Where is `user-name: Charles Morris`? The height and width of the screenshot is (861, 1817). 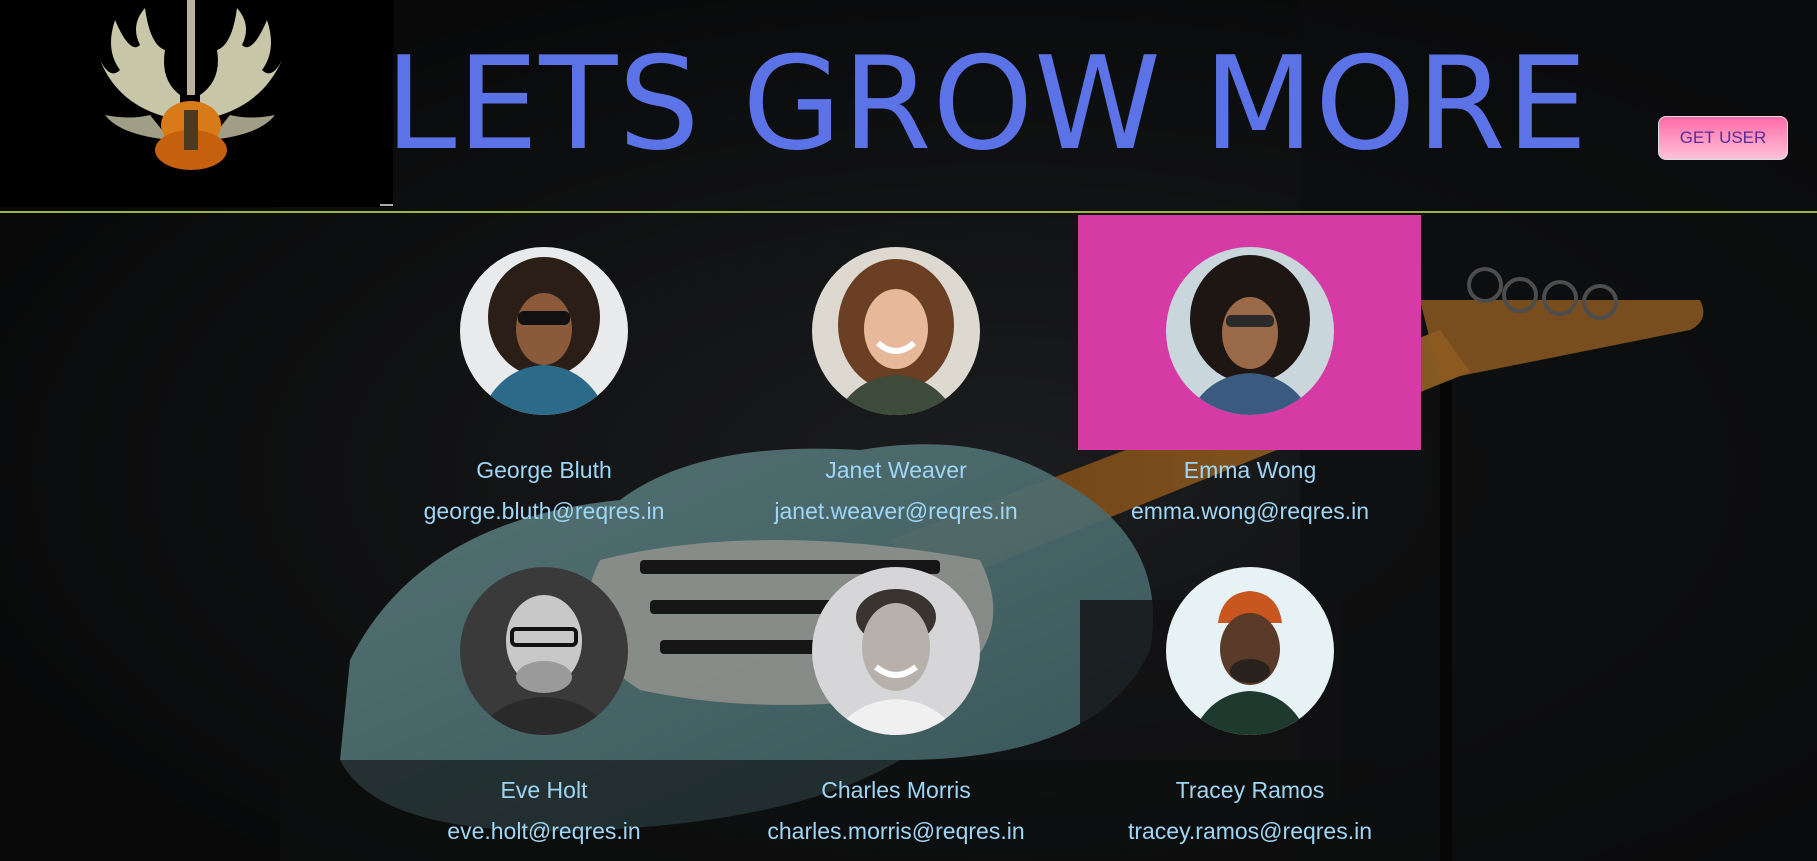
user-name: Charles Morris is located at coordinates (896, 790).